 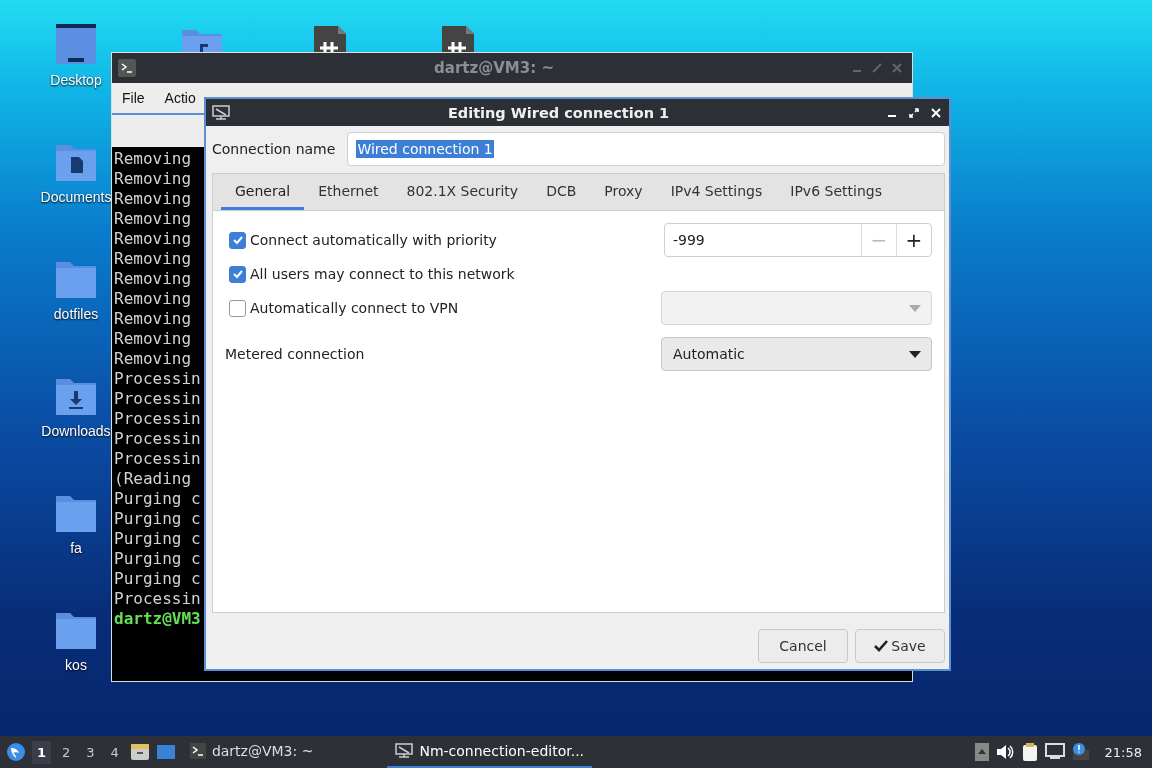 I want to click on menu-item: Actio, so click(x=180, y=98).